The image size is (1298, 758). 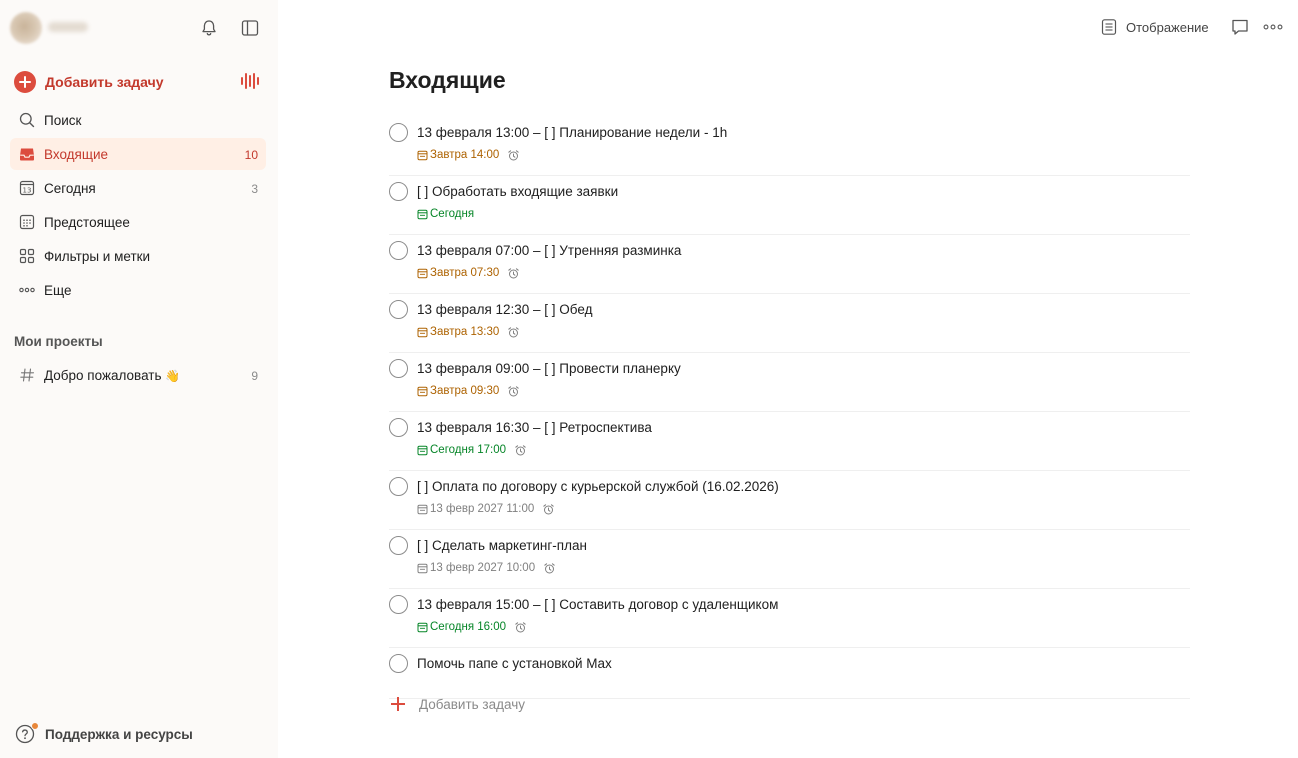 I want to click on task-title: 13 февраля 07:00 – [ ] Утренняя разминка, so click(x=549, y=250).